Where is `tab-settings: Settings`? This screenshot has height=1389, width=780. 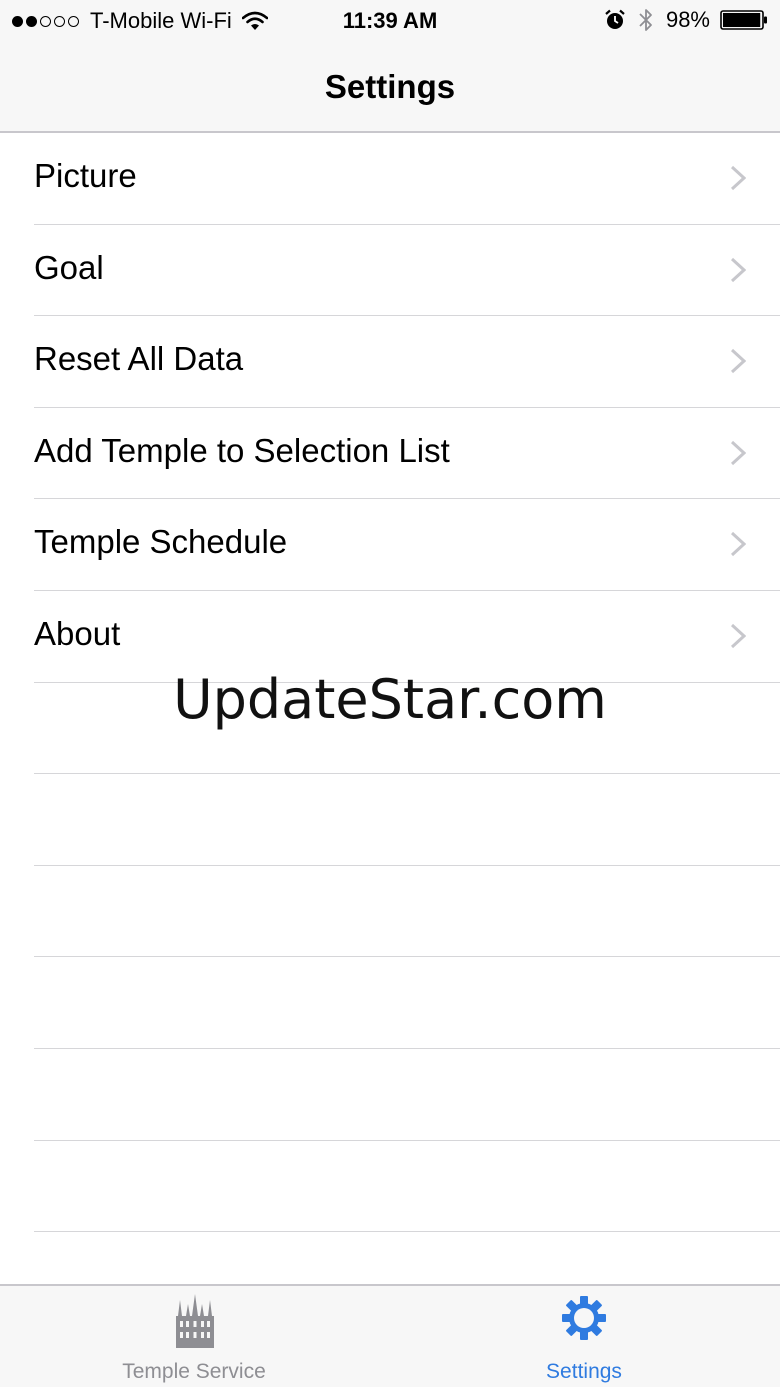
tab-settings: Settings is located at coordinates (585, 1337).